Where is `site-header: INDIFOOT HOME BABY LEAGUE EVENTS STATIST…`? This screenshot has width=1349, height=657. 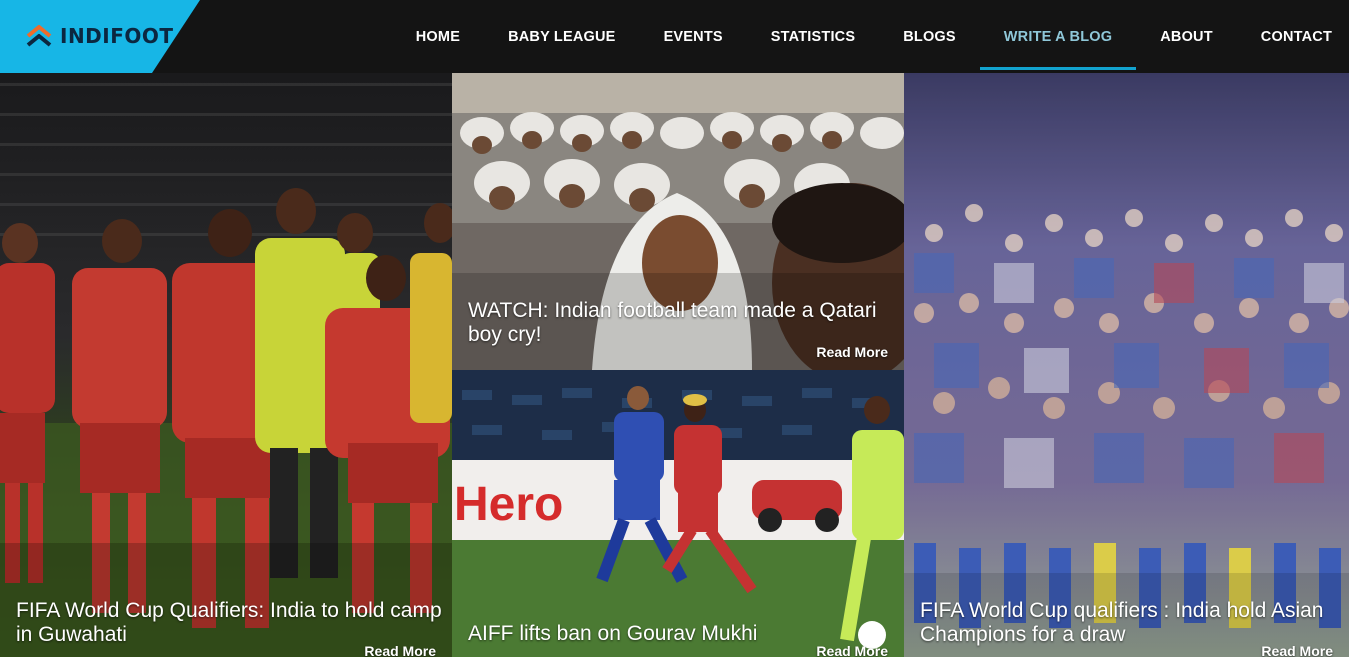 site-header: INDIFOOT HOME BABY LEAGUE EVENTS STATIST… is located at coordinates (674, 36).